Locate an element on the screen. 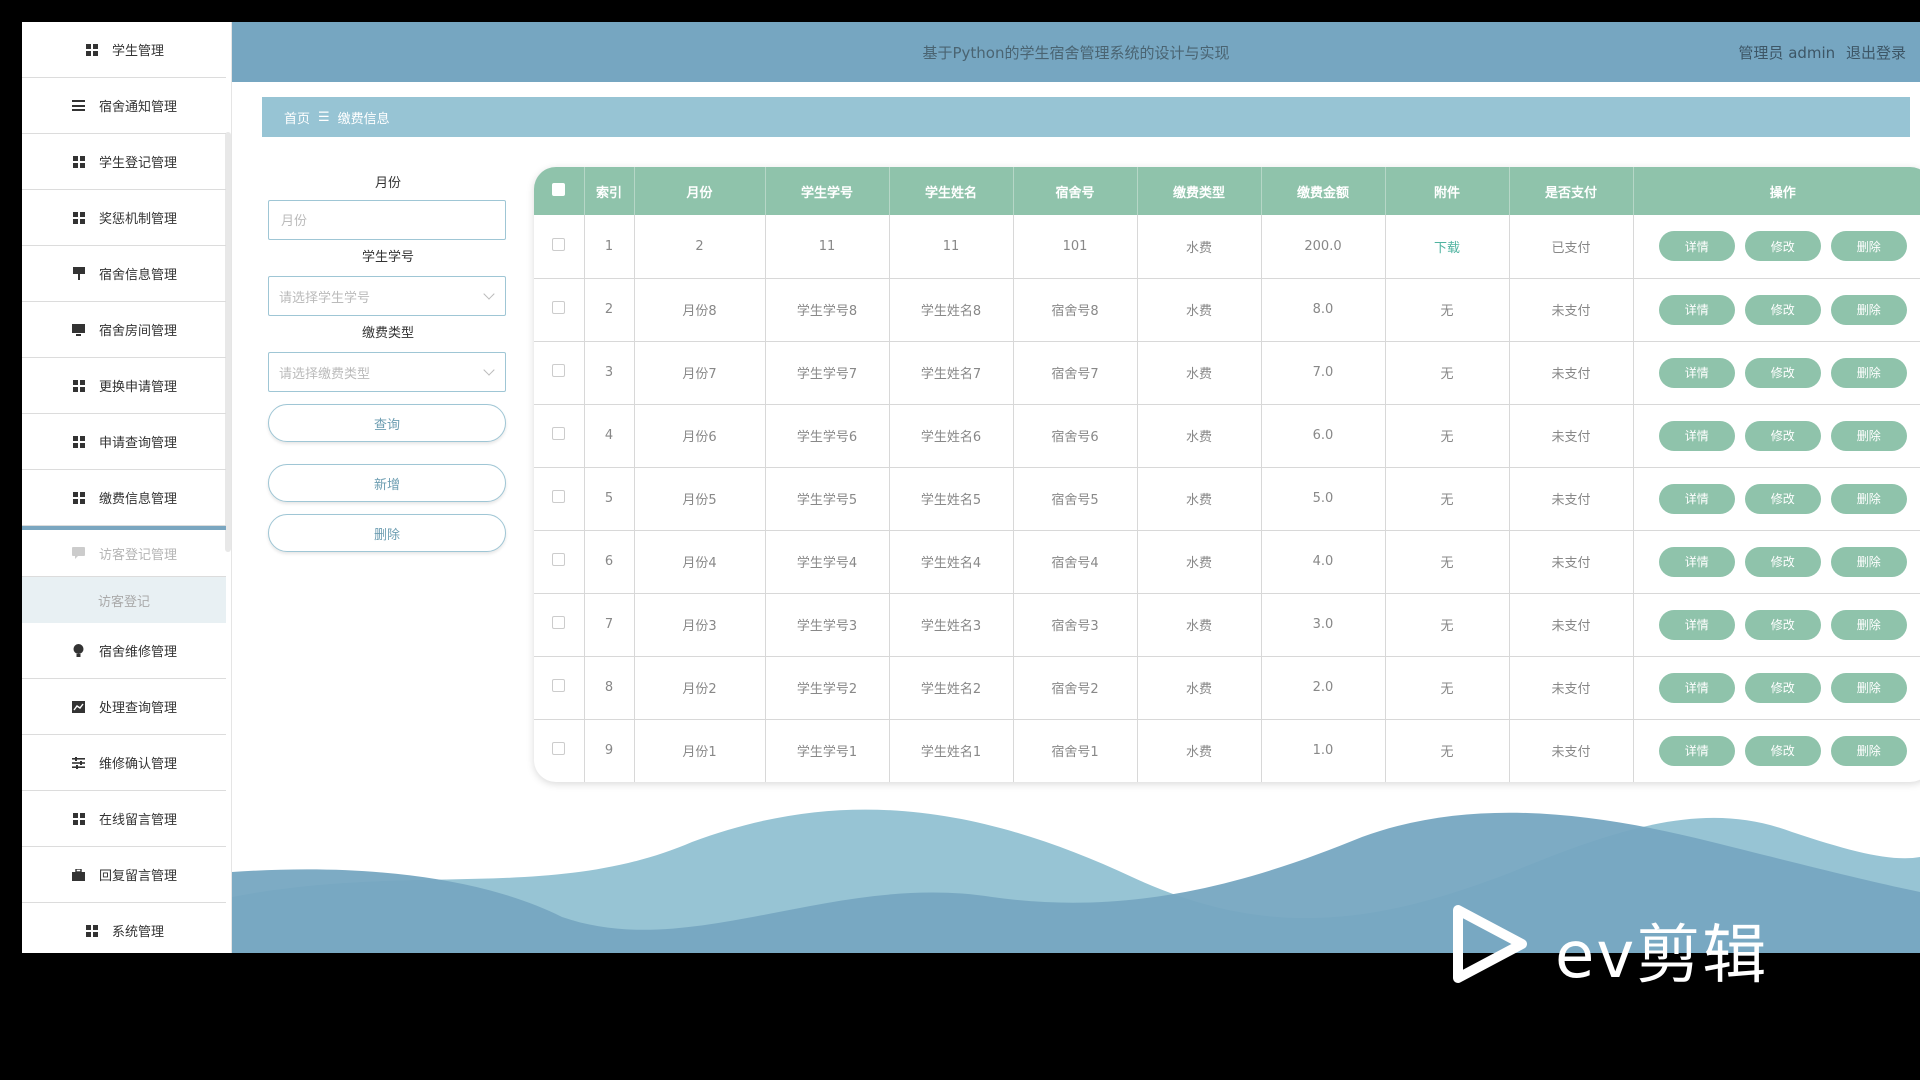  table-cell: 宿舍号1 is located at coordinates (1075, 750).